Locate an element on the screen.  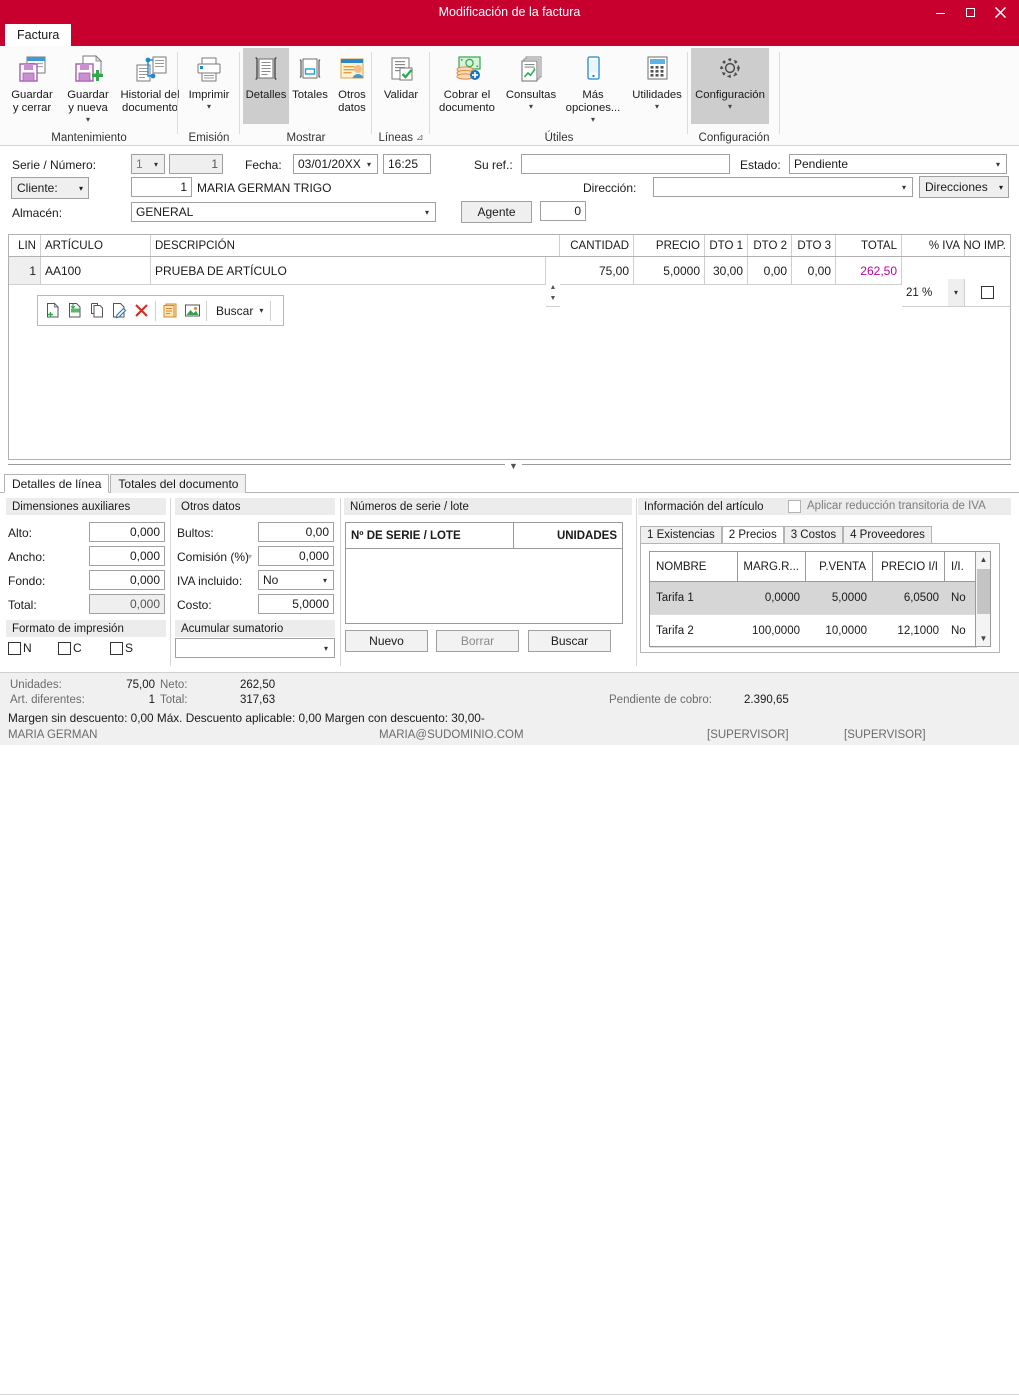
ribbon-button-otros-datos: Otros datos is located at coordinates (352, 86).